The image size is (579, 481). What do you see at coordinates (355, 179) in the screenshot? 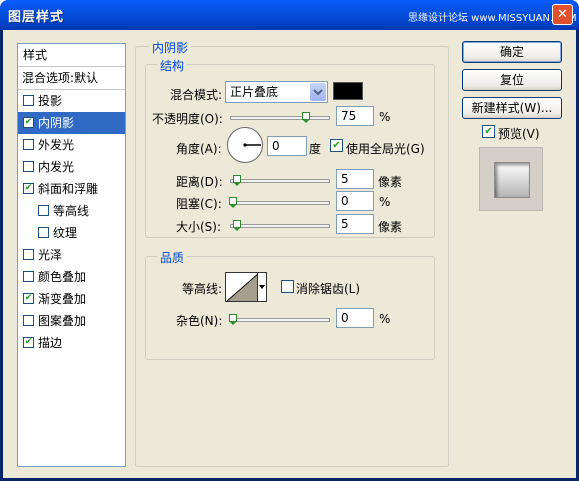
I see `distance-input: 5` at bounding box center [355, 179].